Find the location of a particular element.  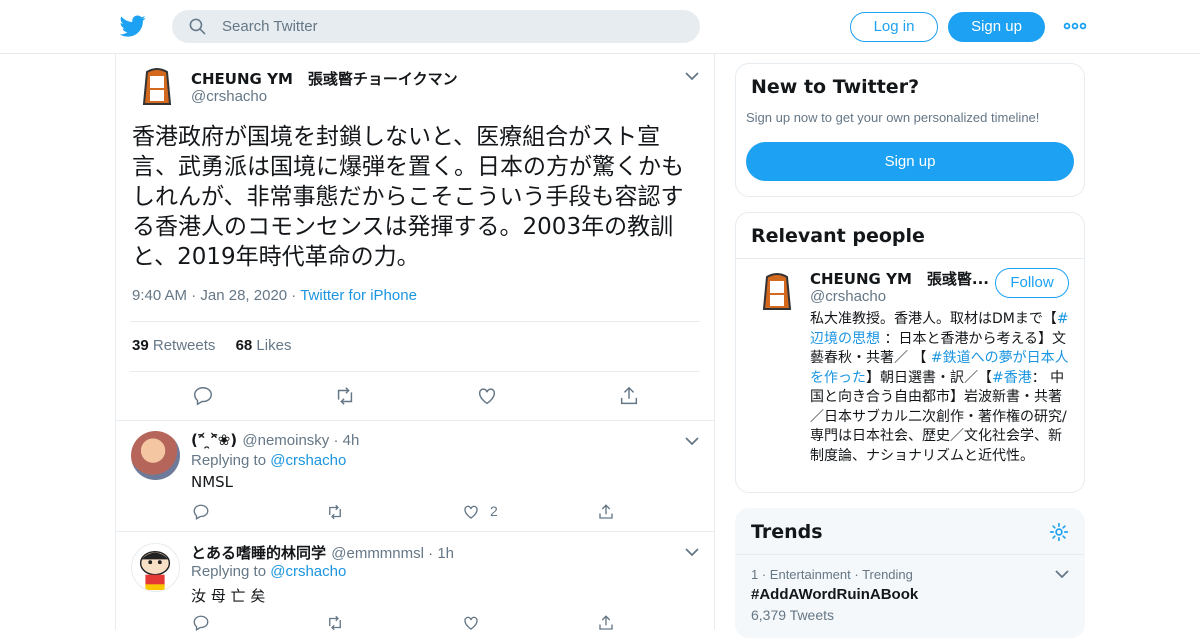

reply-author: (ᵔ᷄ ̯ᵔ᷅❀) @nemoinsky · 4h is located at coordinates (275, 440).